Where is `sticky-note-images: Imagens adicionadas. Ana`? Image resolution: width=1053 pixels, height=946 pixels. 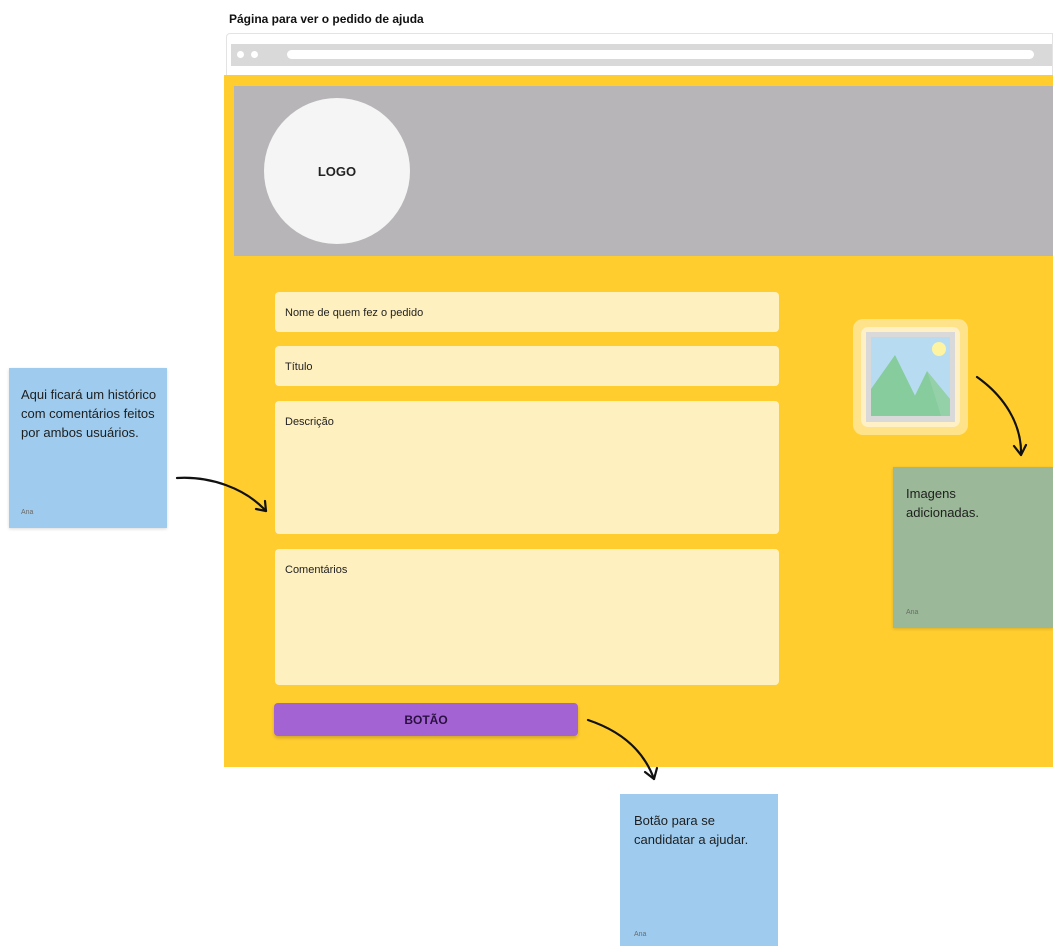
sticky-note-images: Imagens adicionadas. Ana is located at coordinates (973, 547).